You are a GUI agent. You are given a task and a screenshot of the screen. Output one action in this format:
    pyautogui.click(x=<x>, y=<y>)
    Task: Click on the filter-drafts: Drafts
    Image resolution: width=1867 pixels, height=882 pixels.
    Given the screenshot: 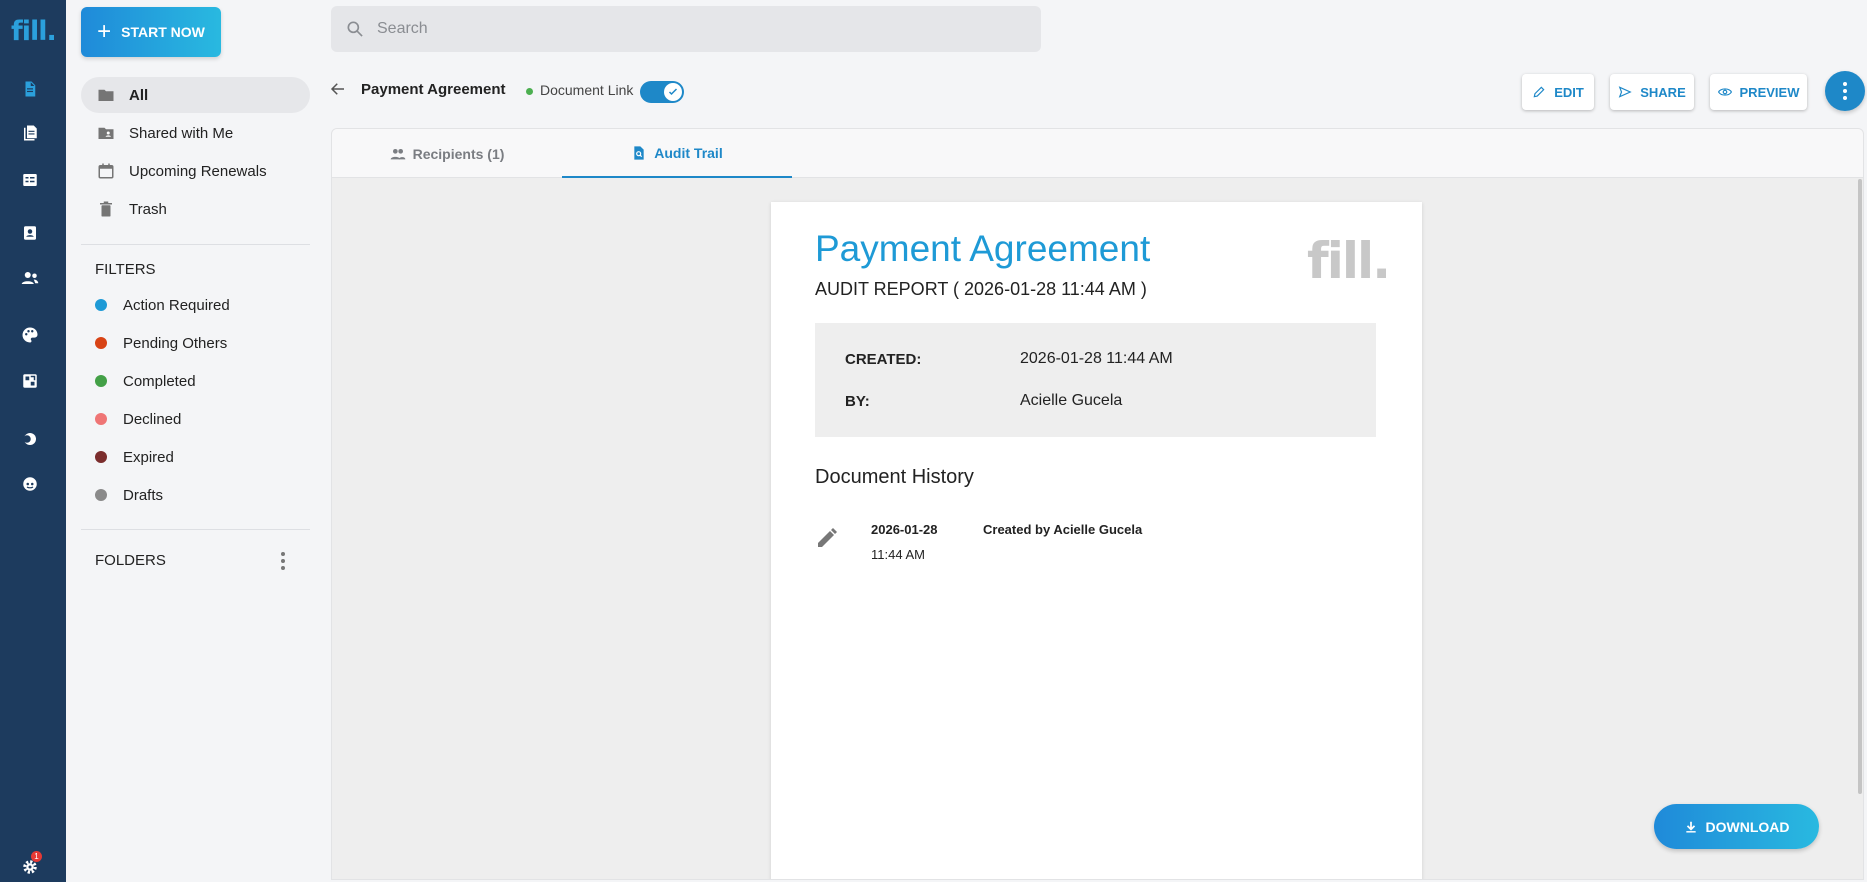 What is the action you would take?
    pyautogui.click(x=129, y=495)
    